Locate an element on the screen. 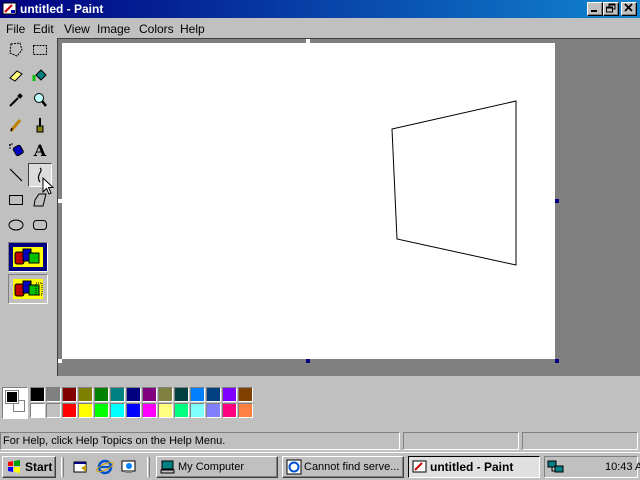 Image resolution: width=640 pixels, height=480 pixels. airbrush-icon is located at coordinates (16, 150).